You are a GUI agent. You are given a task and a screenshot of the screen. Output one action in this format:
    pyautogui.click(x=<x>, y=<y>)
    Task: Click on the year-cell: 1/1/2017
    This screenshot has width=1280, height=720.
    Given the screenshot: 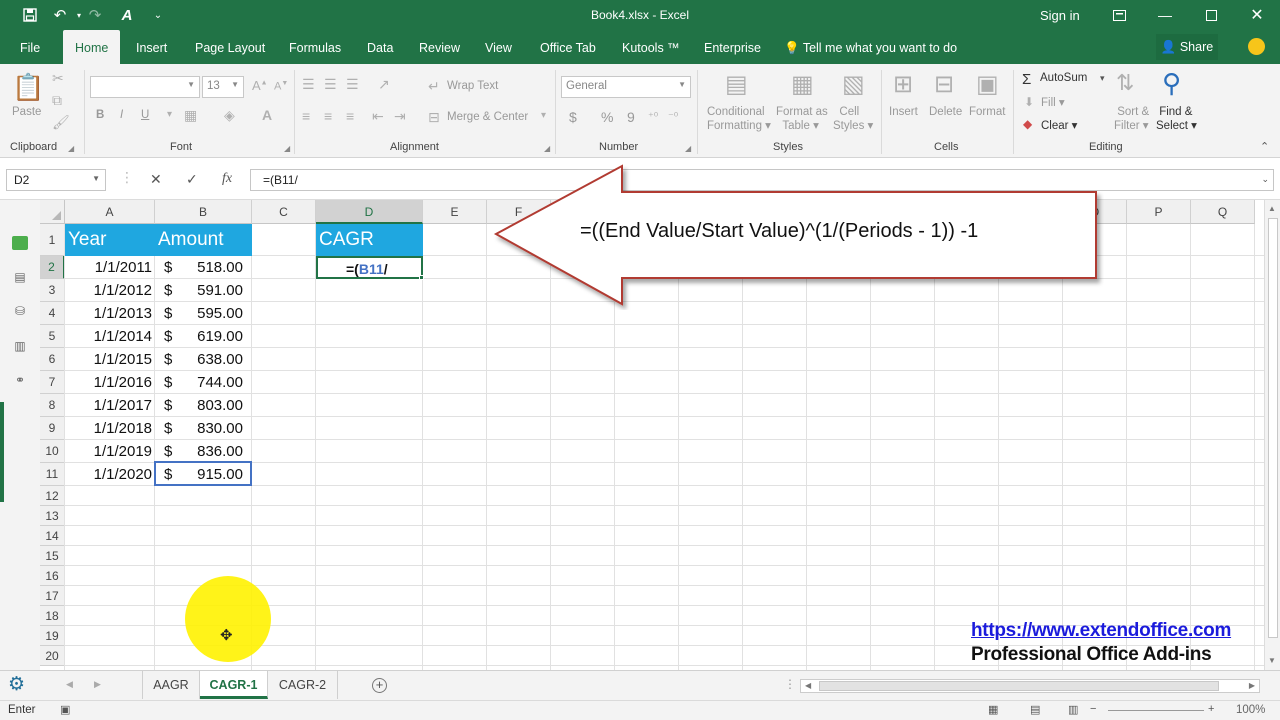 What is the action you would take?
    pyautogui.click(x=110, y=405)
    